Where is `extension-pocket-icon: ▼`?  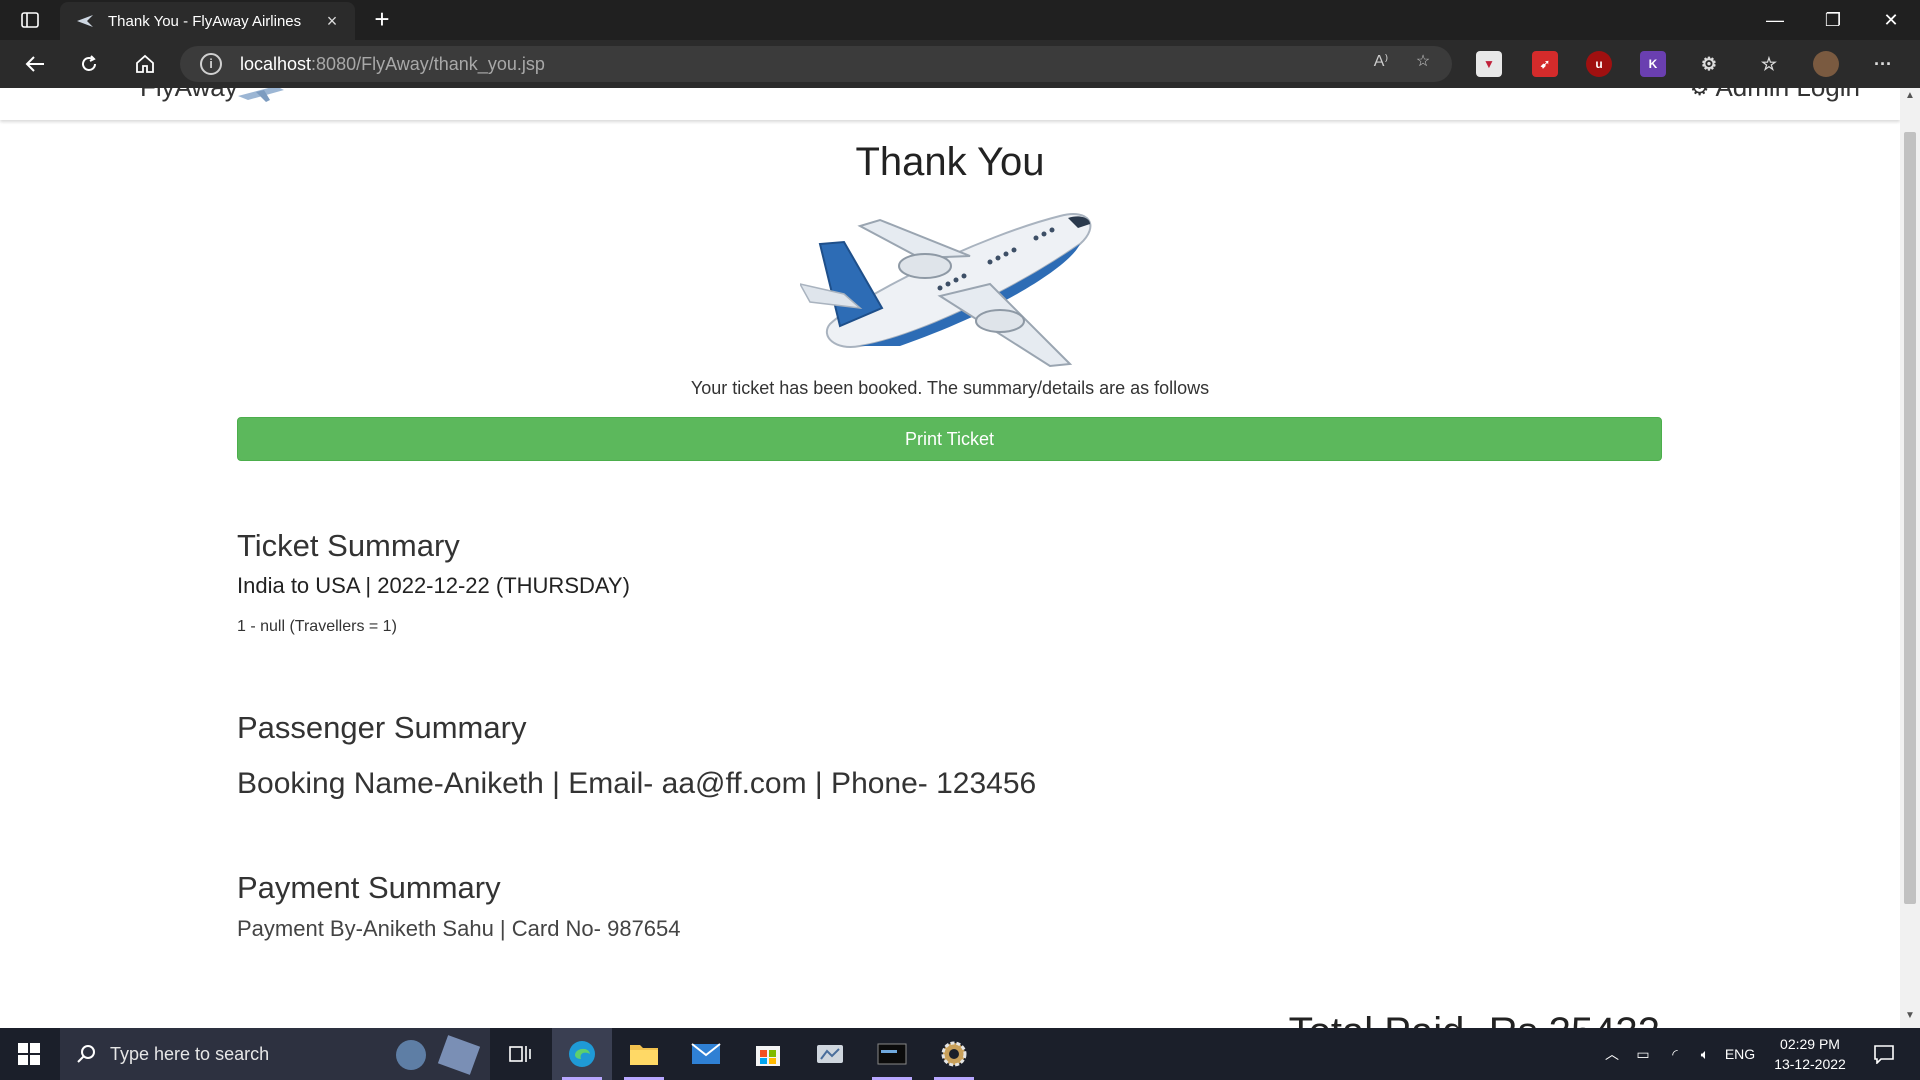 extension-pocket-icon: ▼ is located at coordinates (1489, 64).